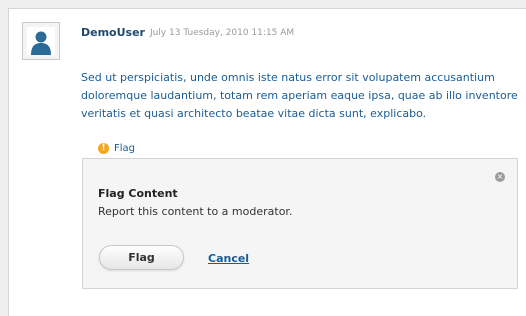 This screenshot has height=316, width=526. I want to click on avatar, so click(41, 41).